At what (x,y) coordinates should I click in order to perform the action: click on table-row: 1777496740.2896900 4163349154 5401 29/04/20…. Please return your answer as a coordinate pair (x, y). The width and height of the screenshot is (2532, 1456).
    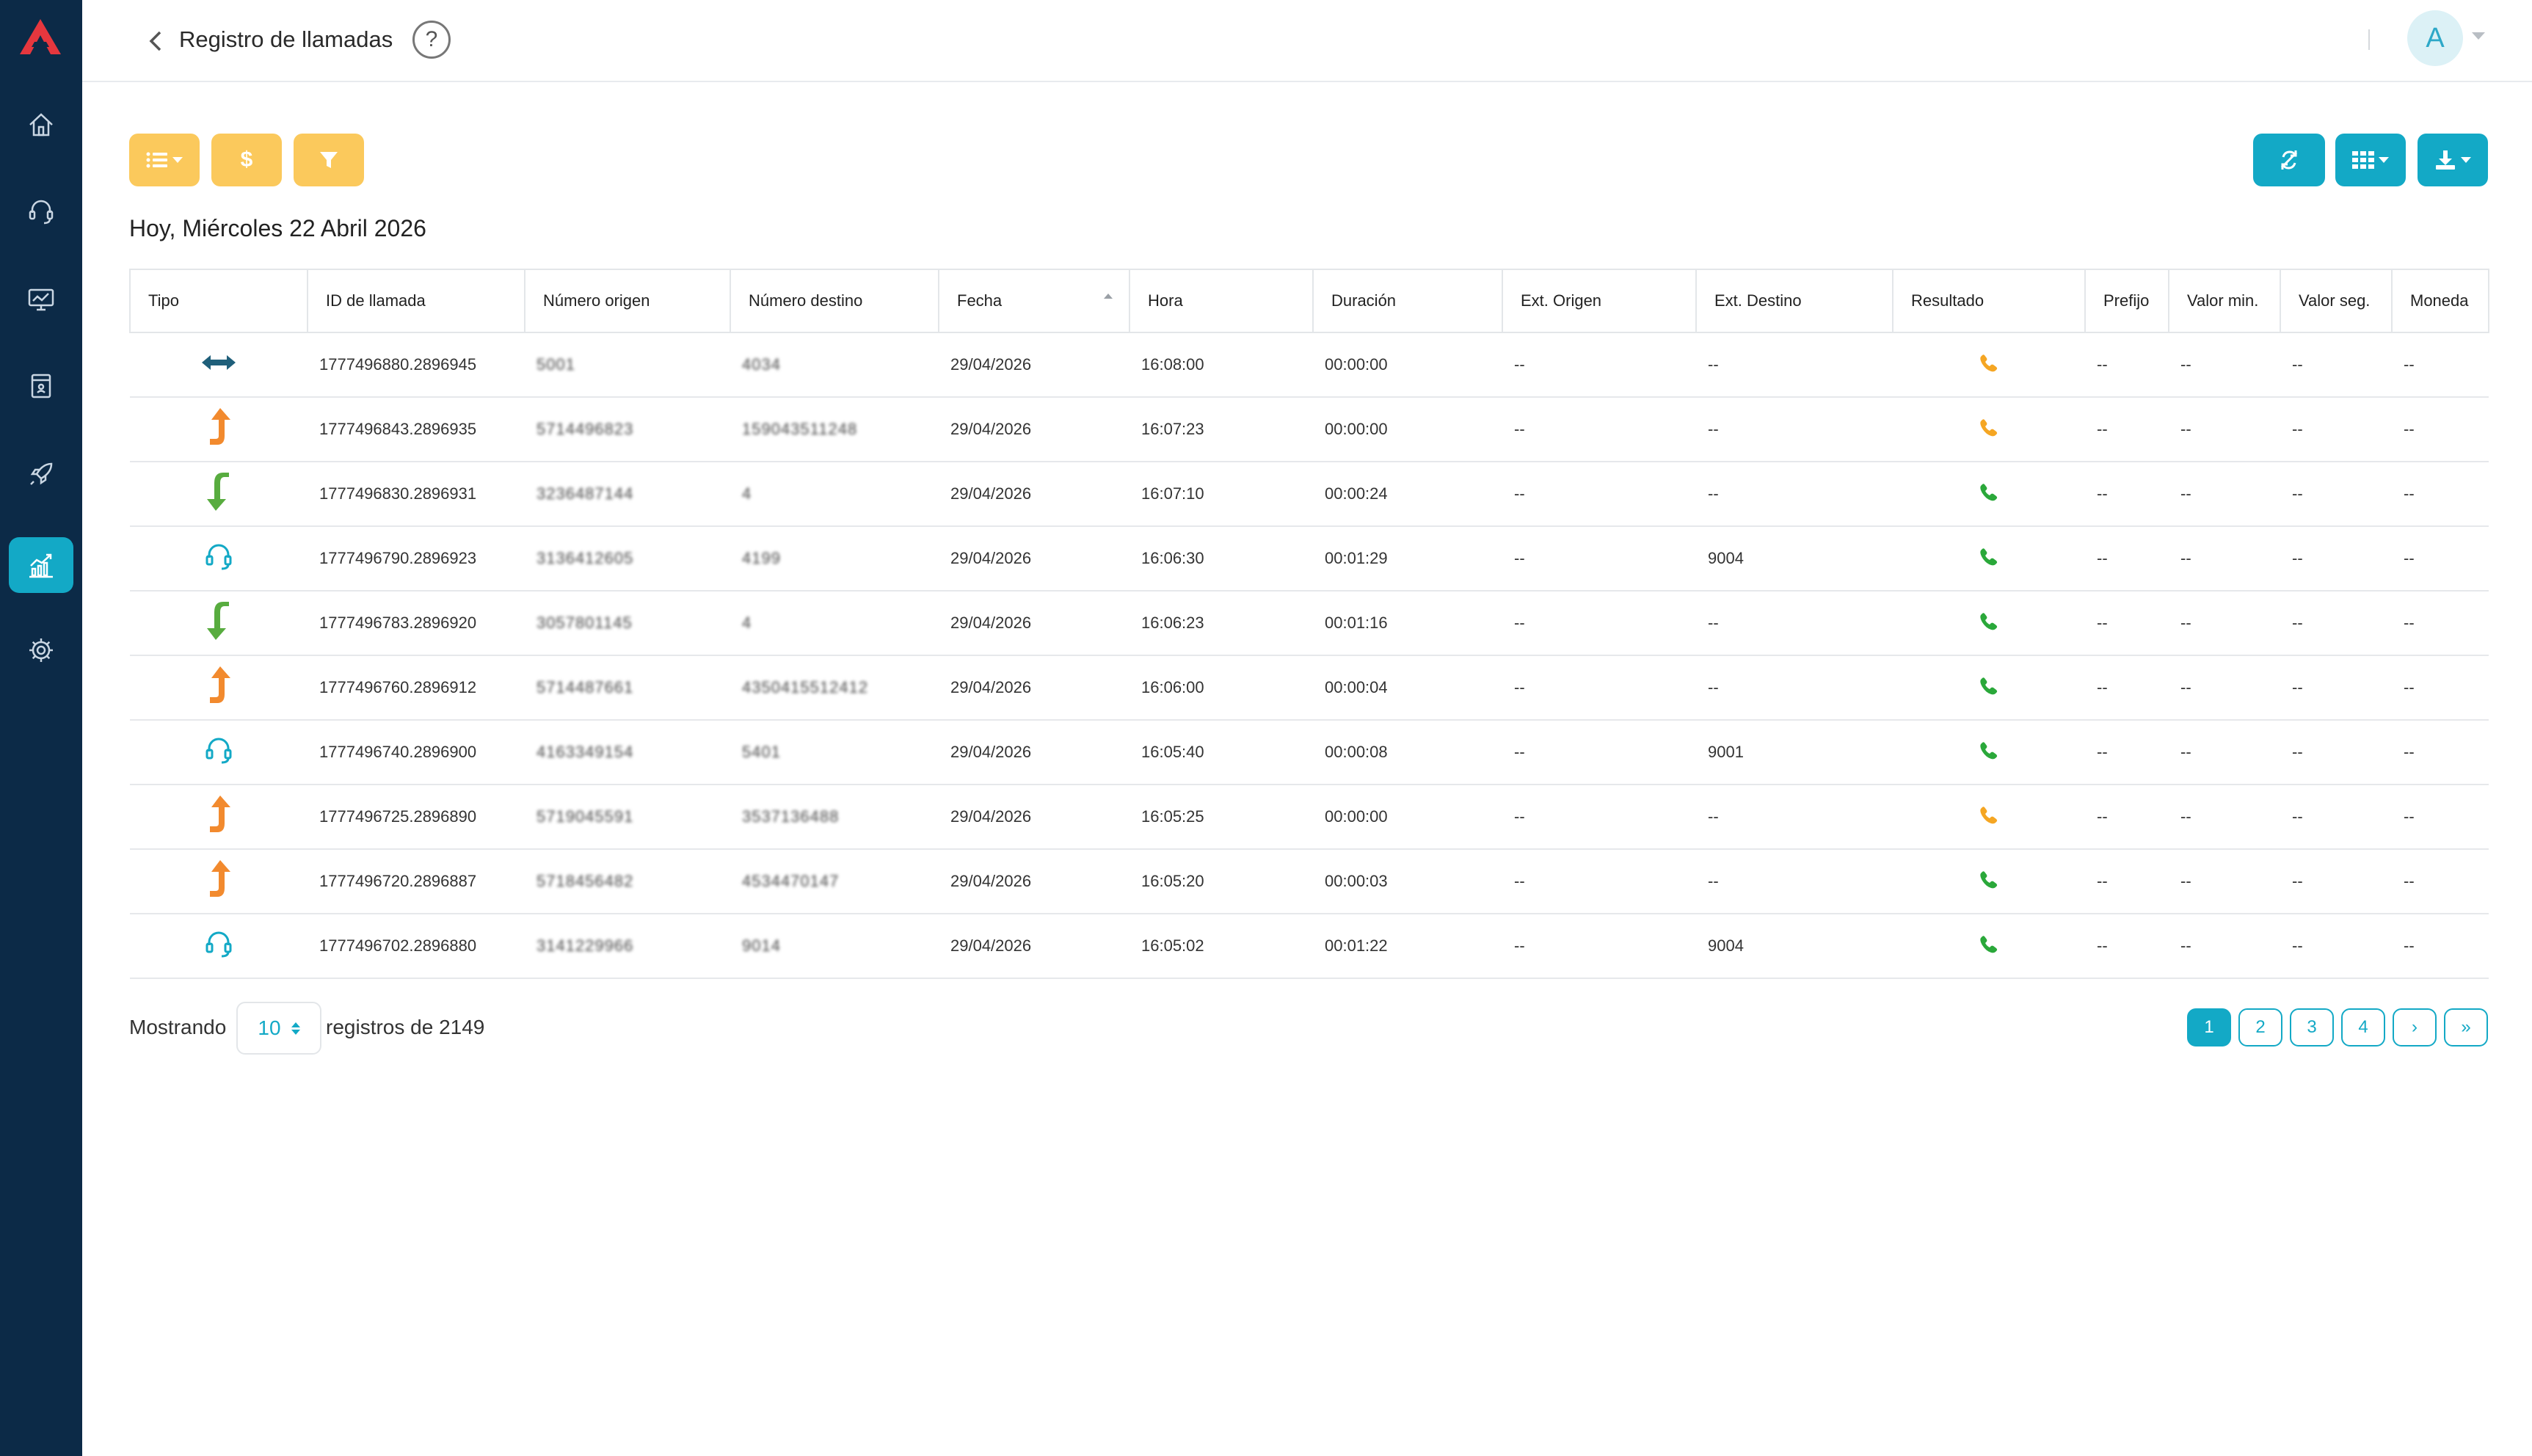
    Looking at the image, I should click on (1310, 753).